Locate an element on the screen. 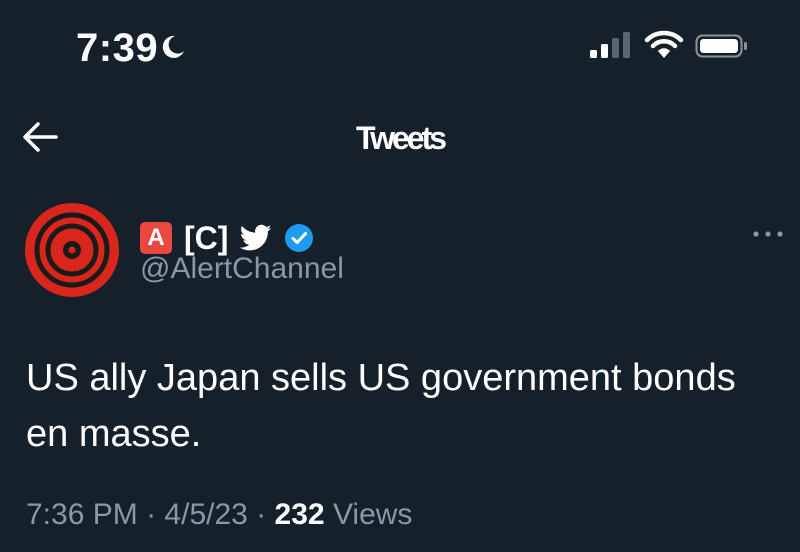 The height and width of the screenshot is (552, 800). twitter-bird-icon is located at coordinates (256, 237).